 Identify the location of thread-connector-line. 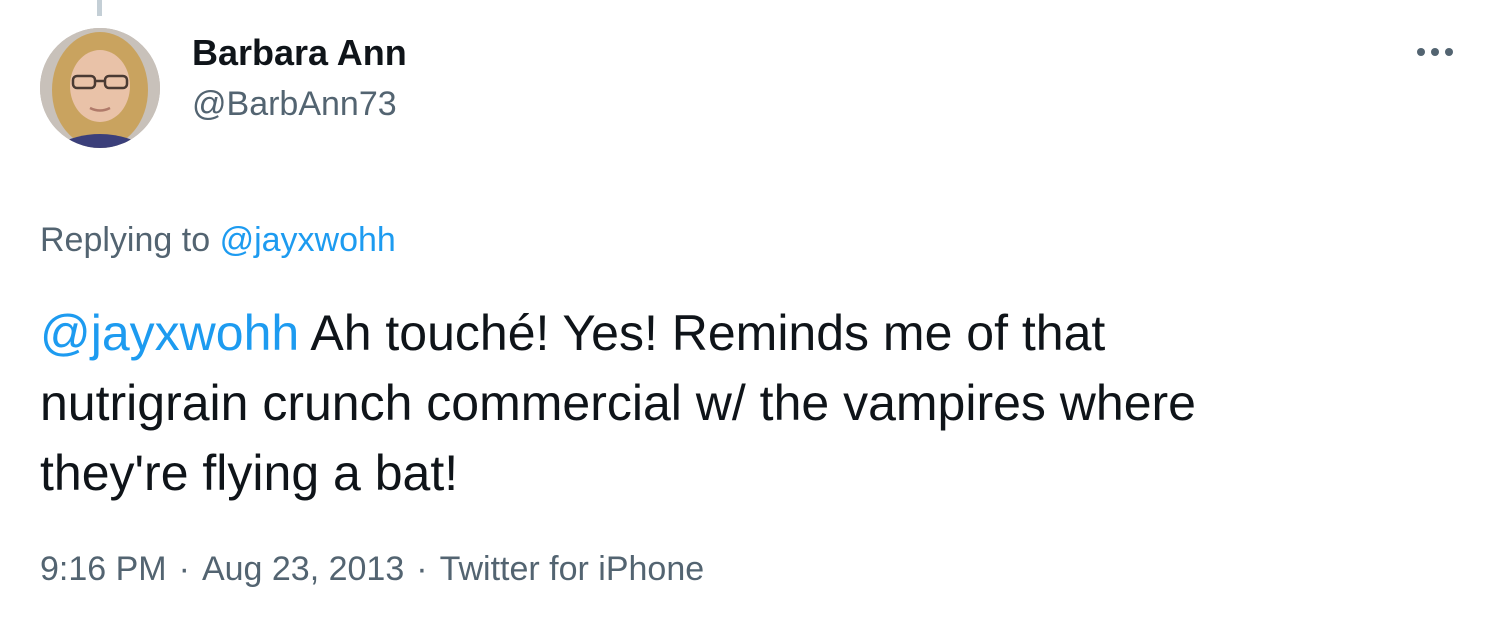
(99, 8).